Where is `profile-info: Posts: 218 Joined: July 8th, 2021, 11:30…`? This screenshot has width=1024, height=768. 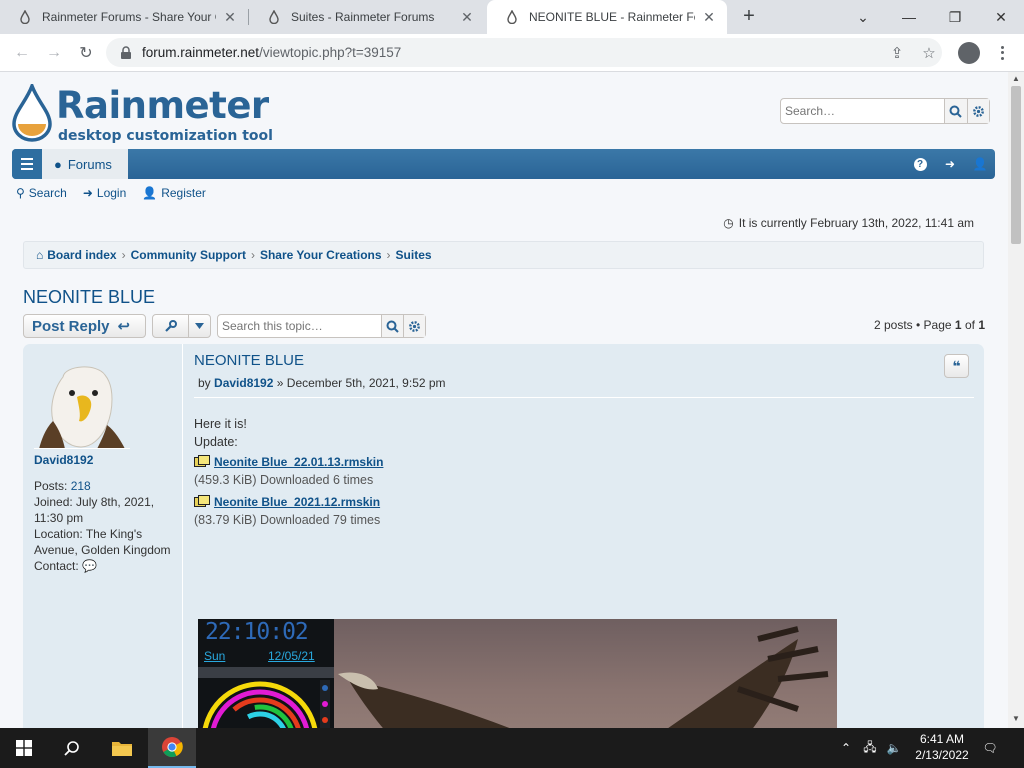
profile-info: Posts: 218 Joined: July 8th, 2021, 11:30… is located at coordinates (106, 526).